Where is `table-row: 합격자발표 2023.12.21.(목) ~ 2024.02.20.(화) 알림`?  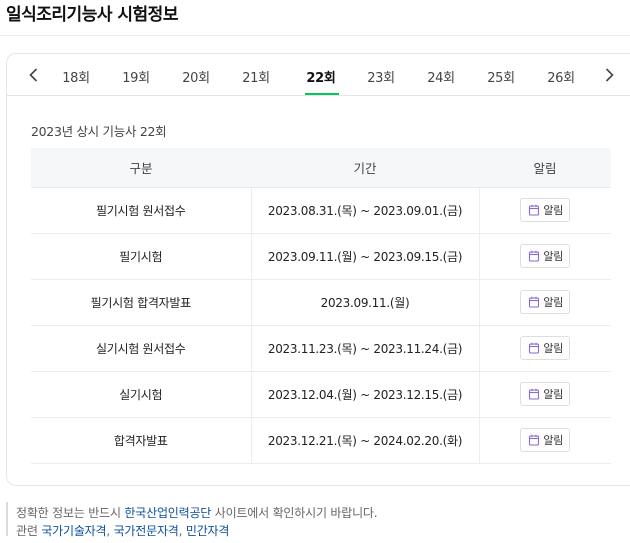 table-row: 합격자발표 2023.12.21.(목) ~ 2024.02.20.(화) 알림 is located at coordinates (321, 440).